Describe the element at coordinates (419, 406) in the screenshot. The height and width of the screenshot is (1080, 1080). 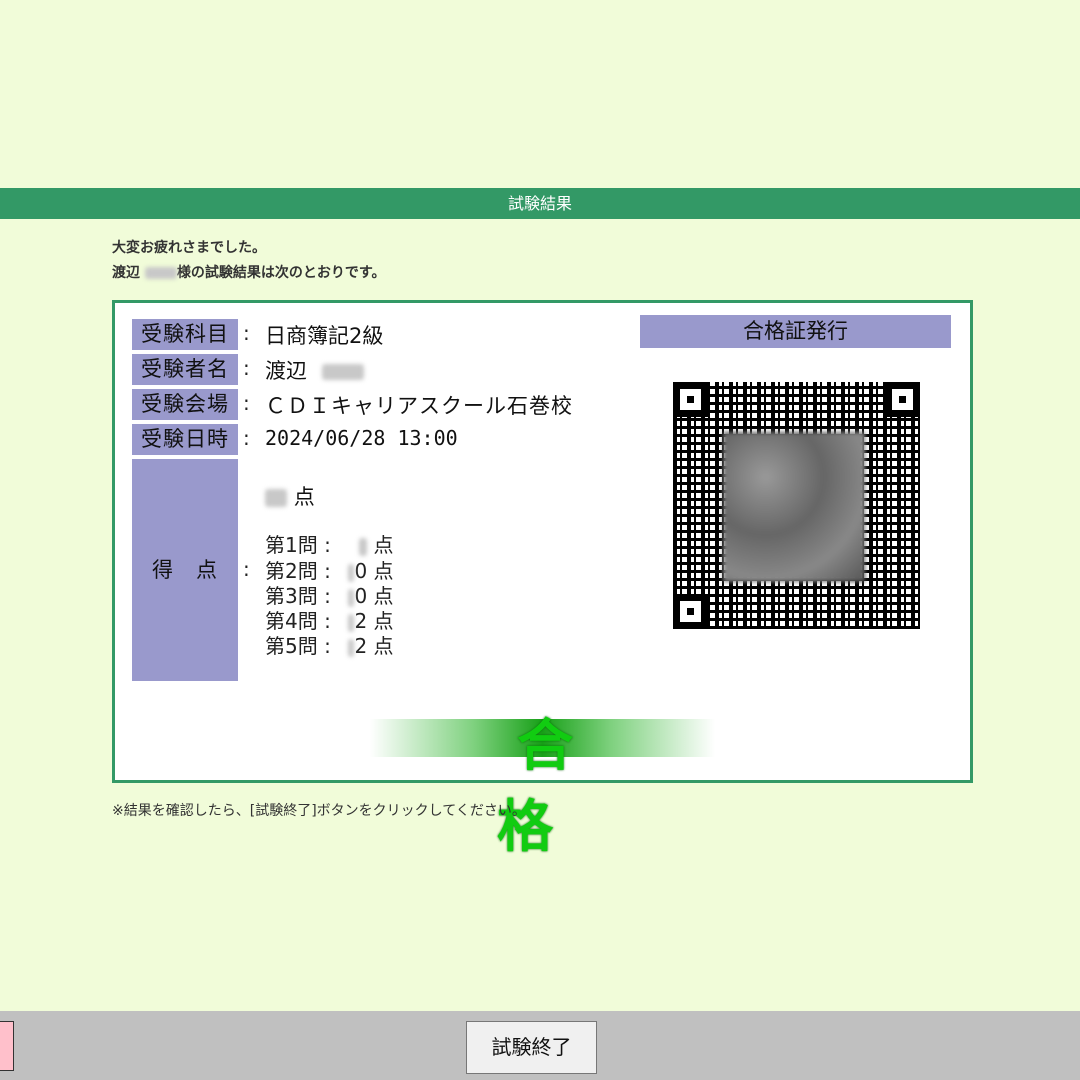
I see `value-venue: ＣＤＩキャリアスクール石巻校` at that location.